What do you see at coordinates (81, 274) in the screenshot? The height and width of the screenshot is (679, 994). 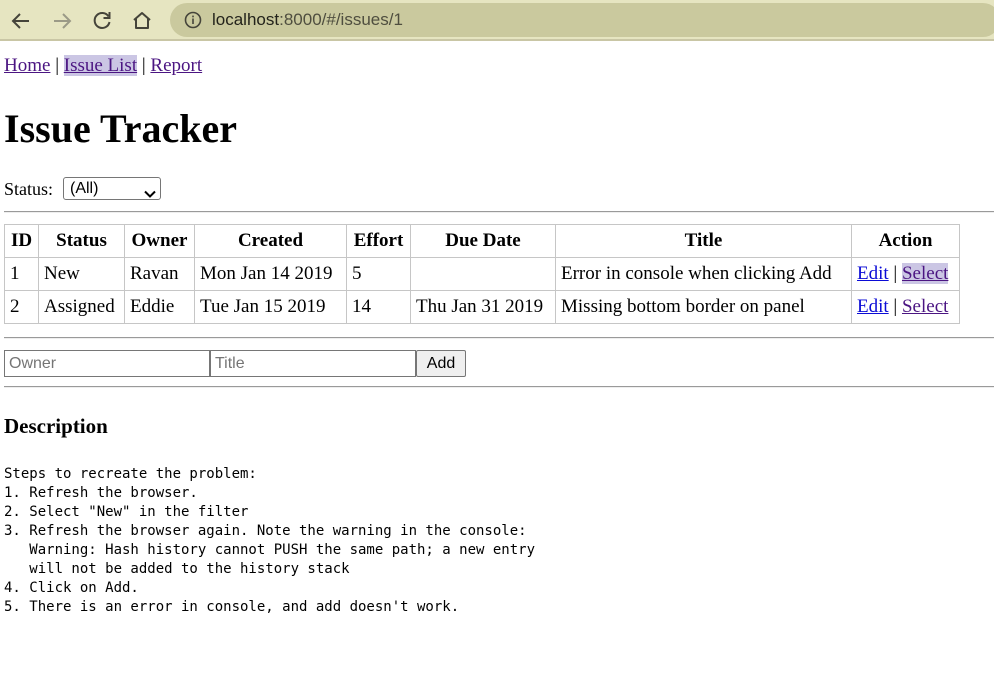 I see `cell-status: New` at bounding box center [81, 274].